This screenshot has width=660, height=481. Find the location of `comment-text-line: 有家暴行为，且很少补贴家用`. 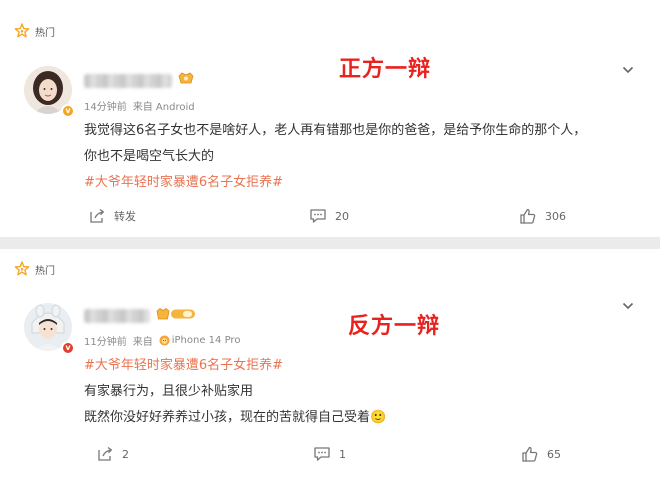

comment-text-line: 有家暴行为，且很少补贴家用 is located at coordinates (169, 391).